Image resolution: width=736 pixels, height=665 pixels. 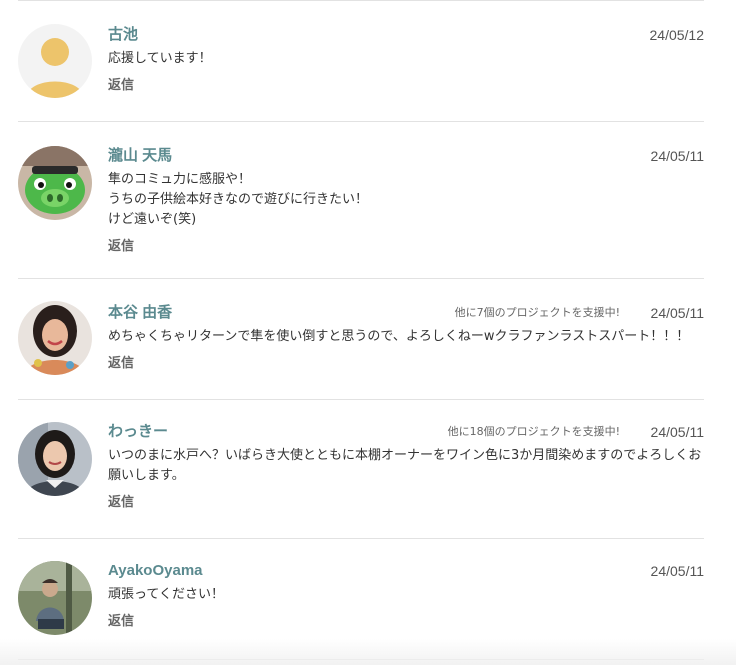 What do you see at coordinates (55, 459) in the screenshot?
I see `woman-portrait-avatar` at bounding box center [55, 459].